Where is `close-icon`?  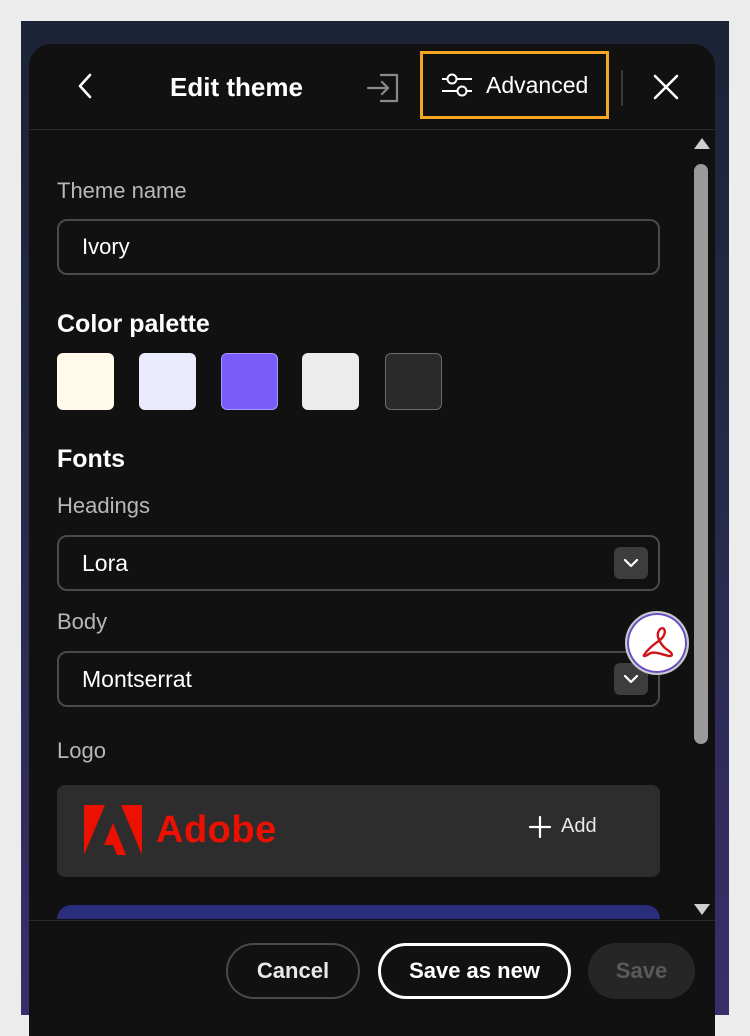
close-icon is located at coordinates (666, 87).